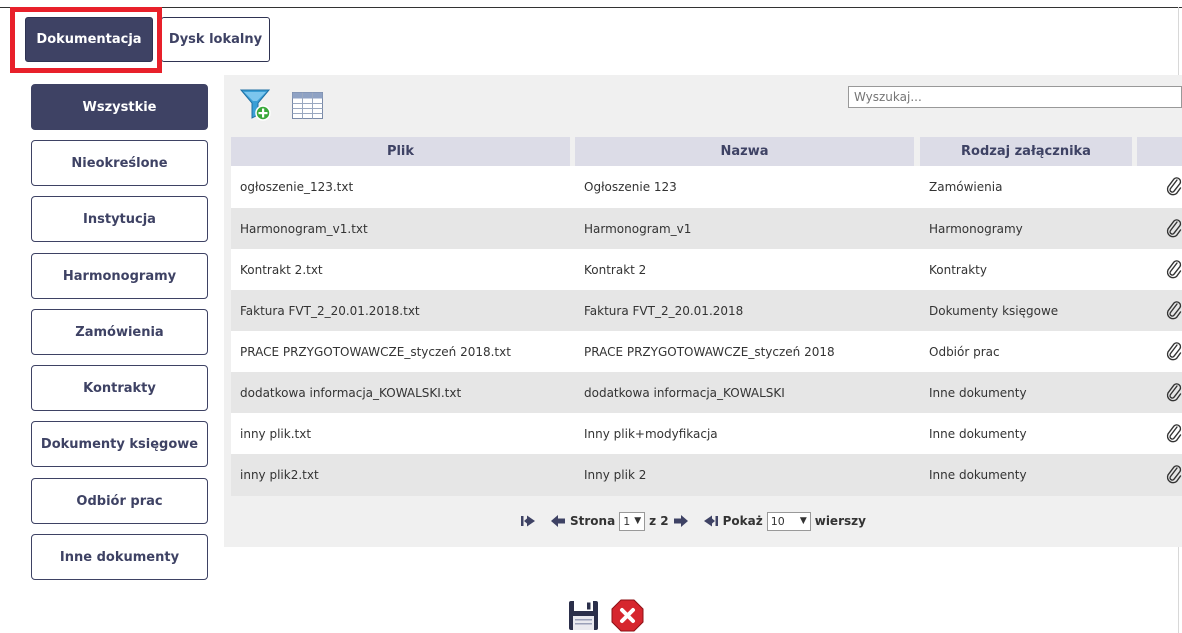 The image size is (1182, 633). Describe the element at coordinates (375, 352) in the screenshot. I see `cell-plik: PRACE PRZYGOTOWAWCZE_styczeń 2018.txt` at that location.